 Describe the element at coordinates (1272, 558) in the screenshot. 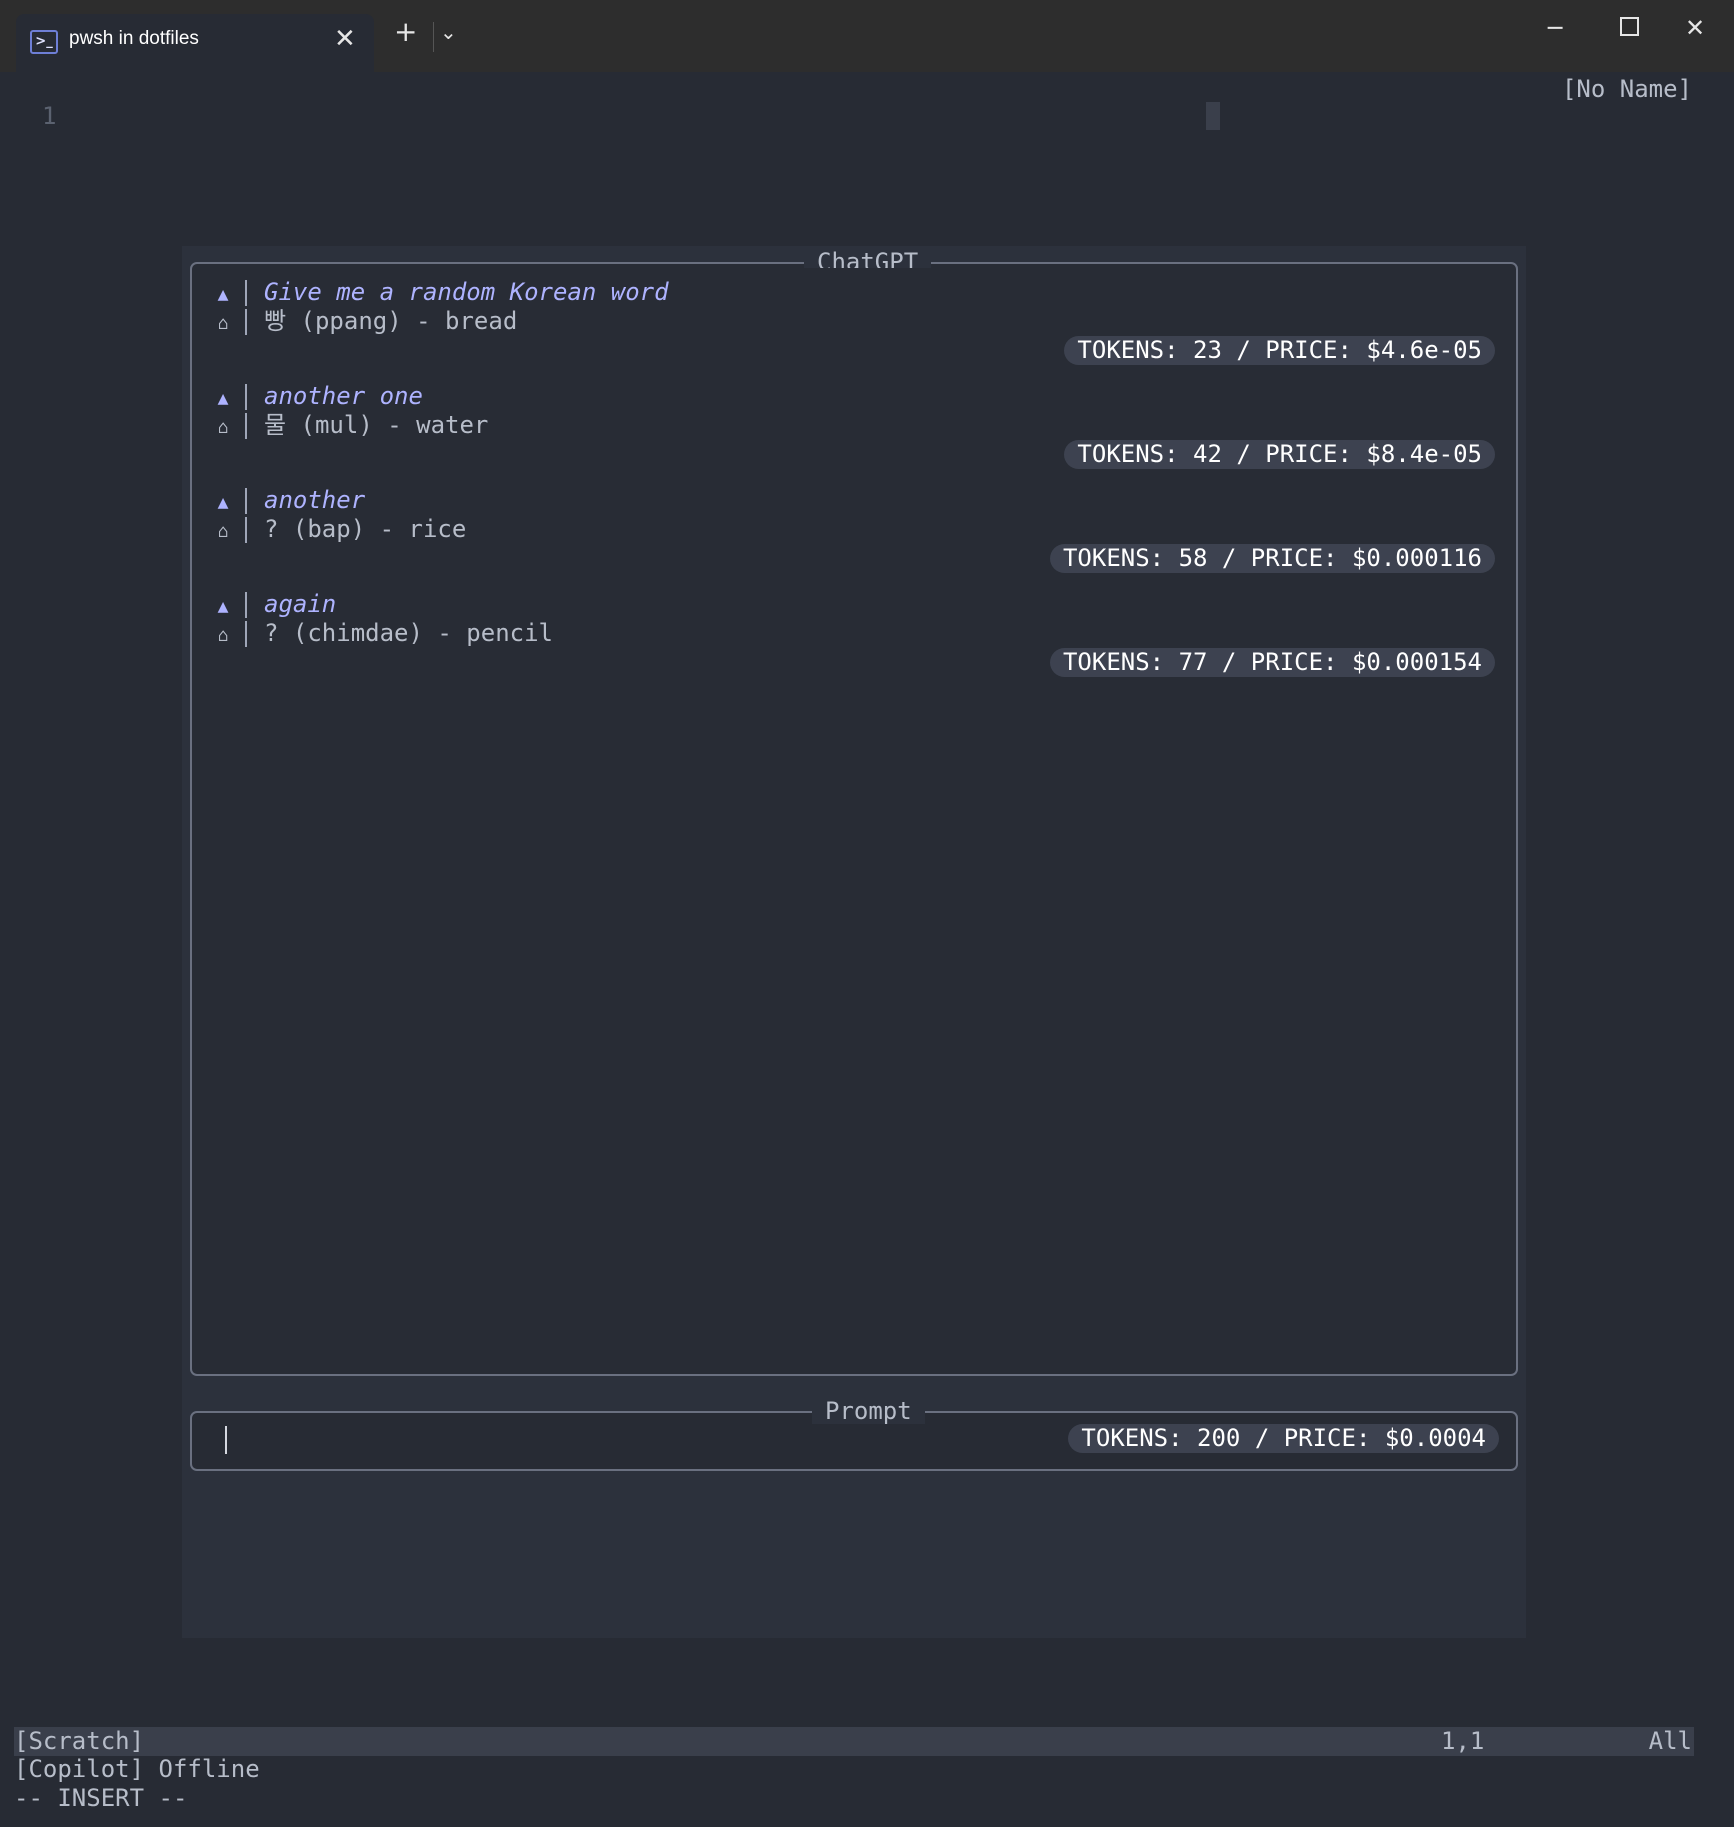

I see `usage-badge: TOKENS: 58 / PRICE: $0.000116` at that location.